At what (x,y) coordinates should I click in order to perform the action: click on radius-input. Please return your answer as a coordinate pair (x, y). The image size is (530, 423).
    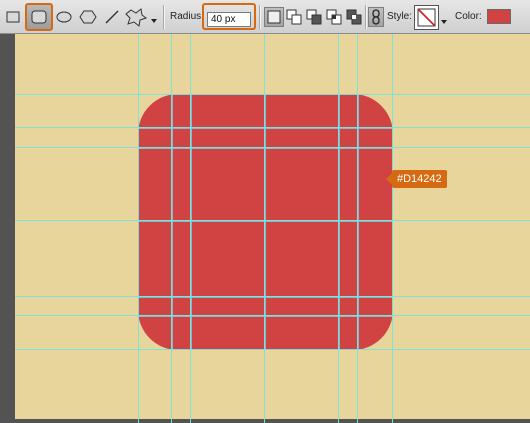
    Looking at the image, I should click on (229, 19).